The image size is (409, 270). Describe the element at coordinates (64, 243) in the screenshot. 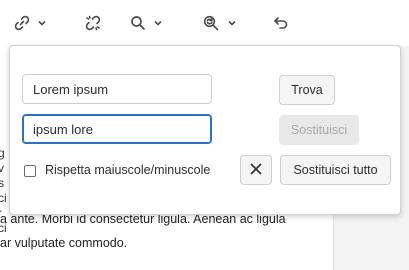

I see `document-text-line: ar vulputate commodo.` at that location.